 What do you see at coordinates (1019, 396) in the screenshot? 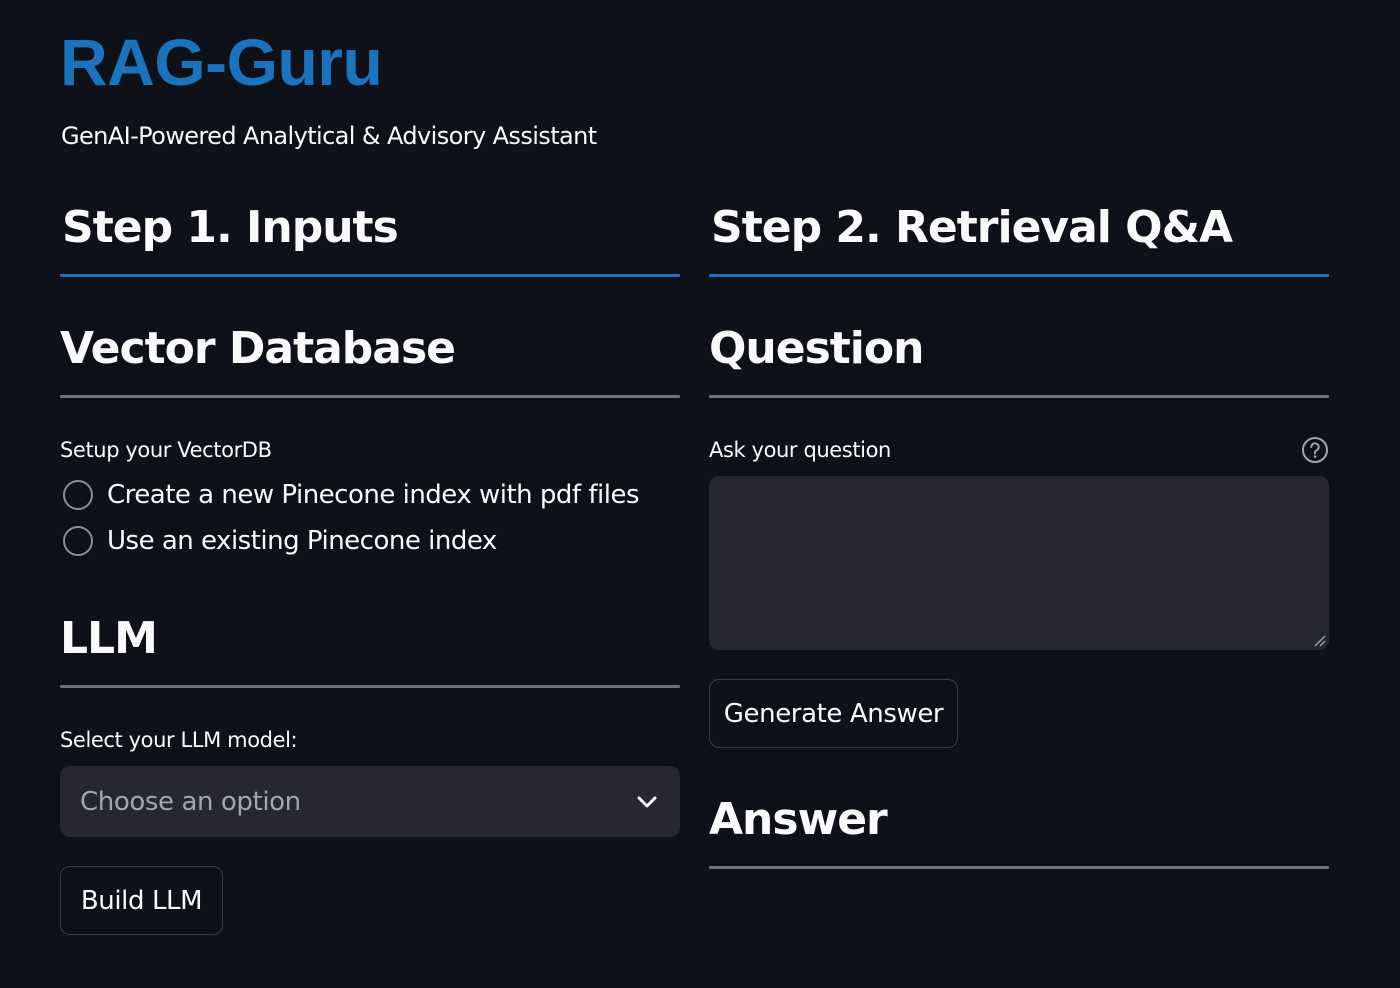
I see `question-divider` at bounding box center [1019, 396].